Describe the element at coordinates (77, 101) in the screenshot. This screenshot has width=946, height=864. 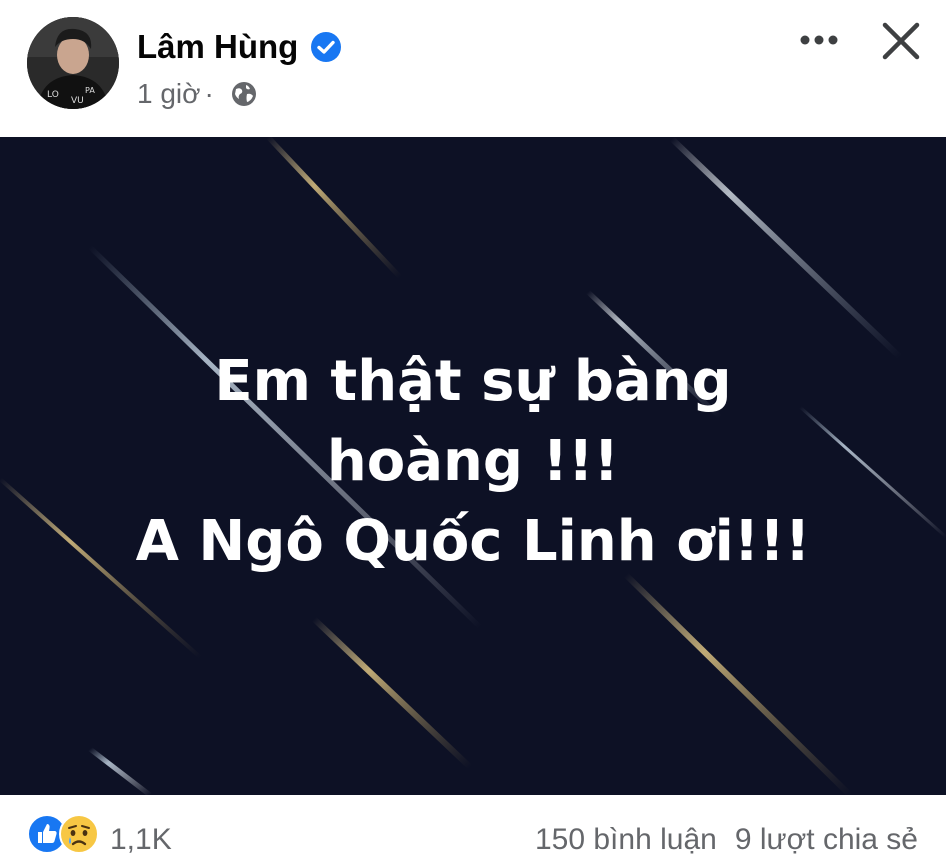
I see `svg-text: VU` at that location.